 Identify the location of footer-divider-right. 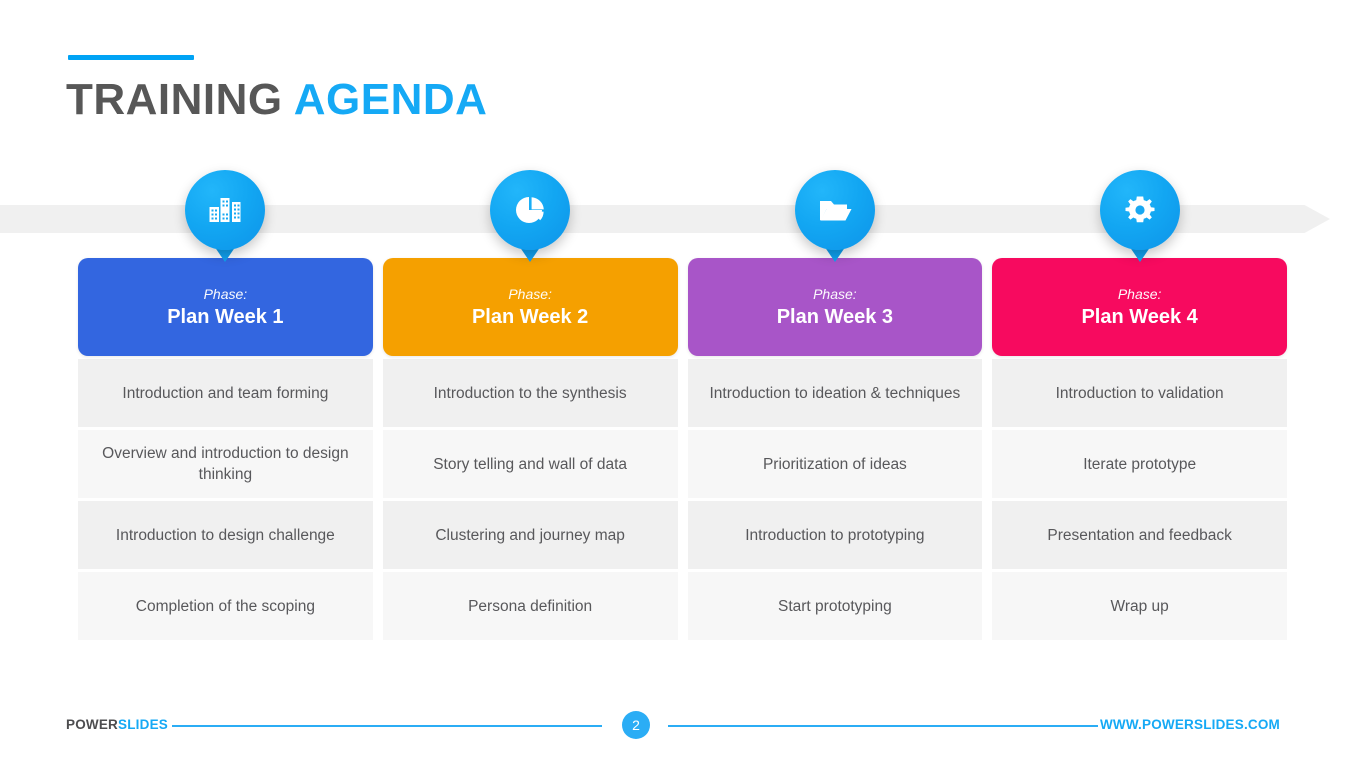
(883, 726).